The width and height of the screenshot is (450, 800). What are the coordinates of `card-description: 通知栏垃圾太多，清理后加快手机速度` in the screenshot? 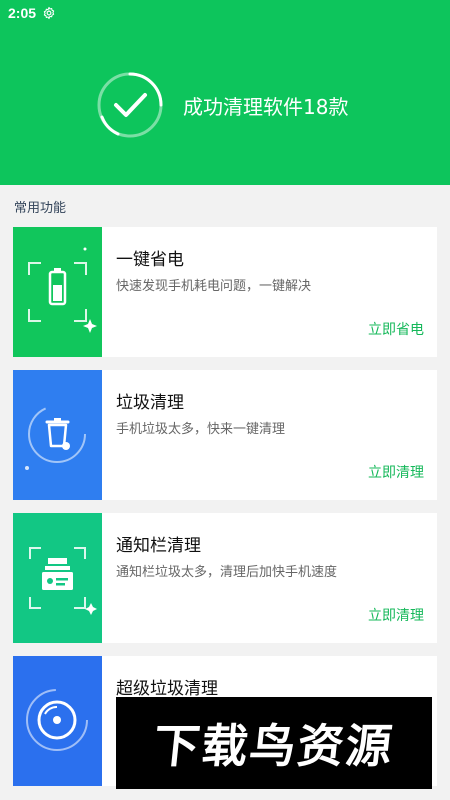 It's located at (227, 572).